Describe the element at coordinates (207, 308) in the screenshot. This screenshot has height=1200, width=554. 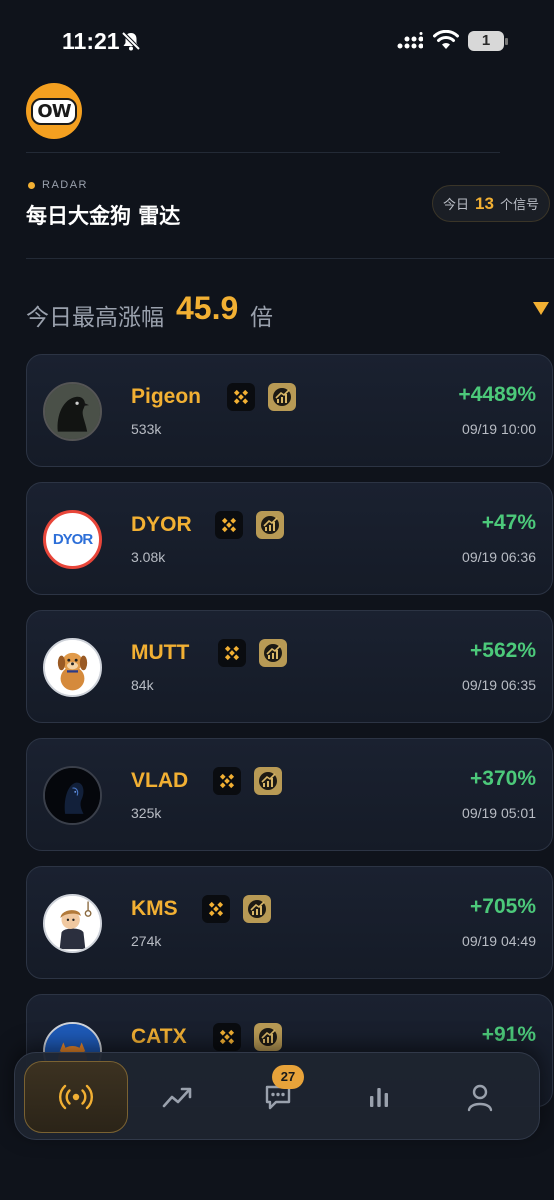
I see `max-gain-value: 45.9` at that location.